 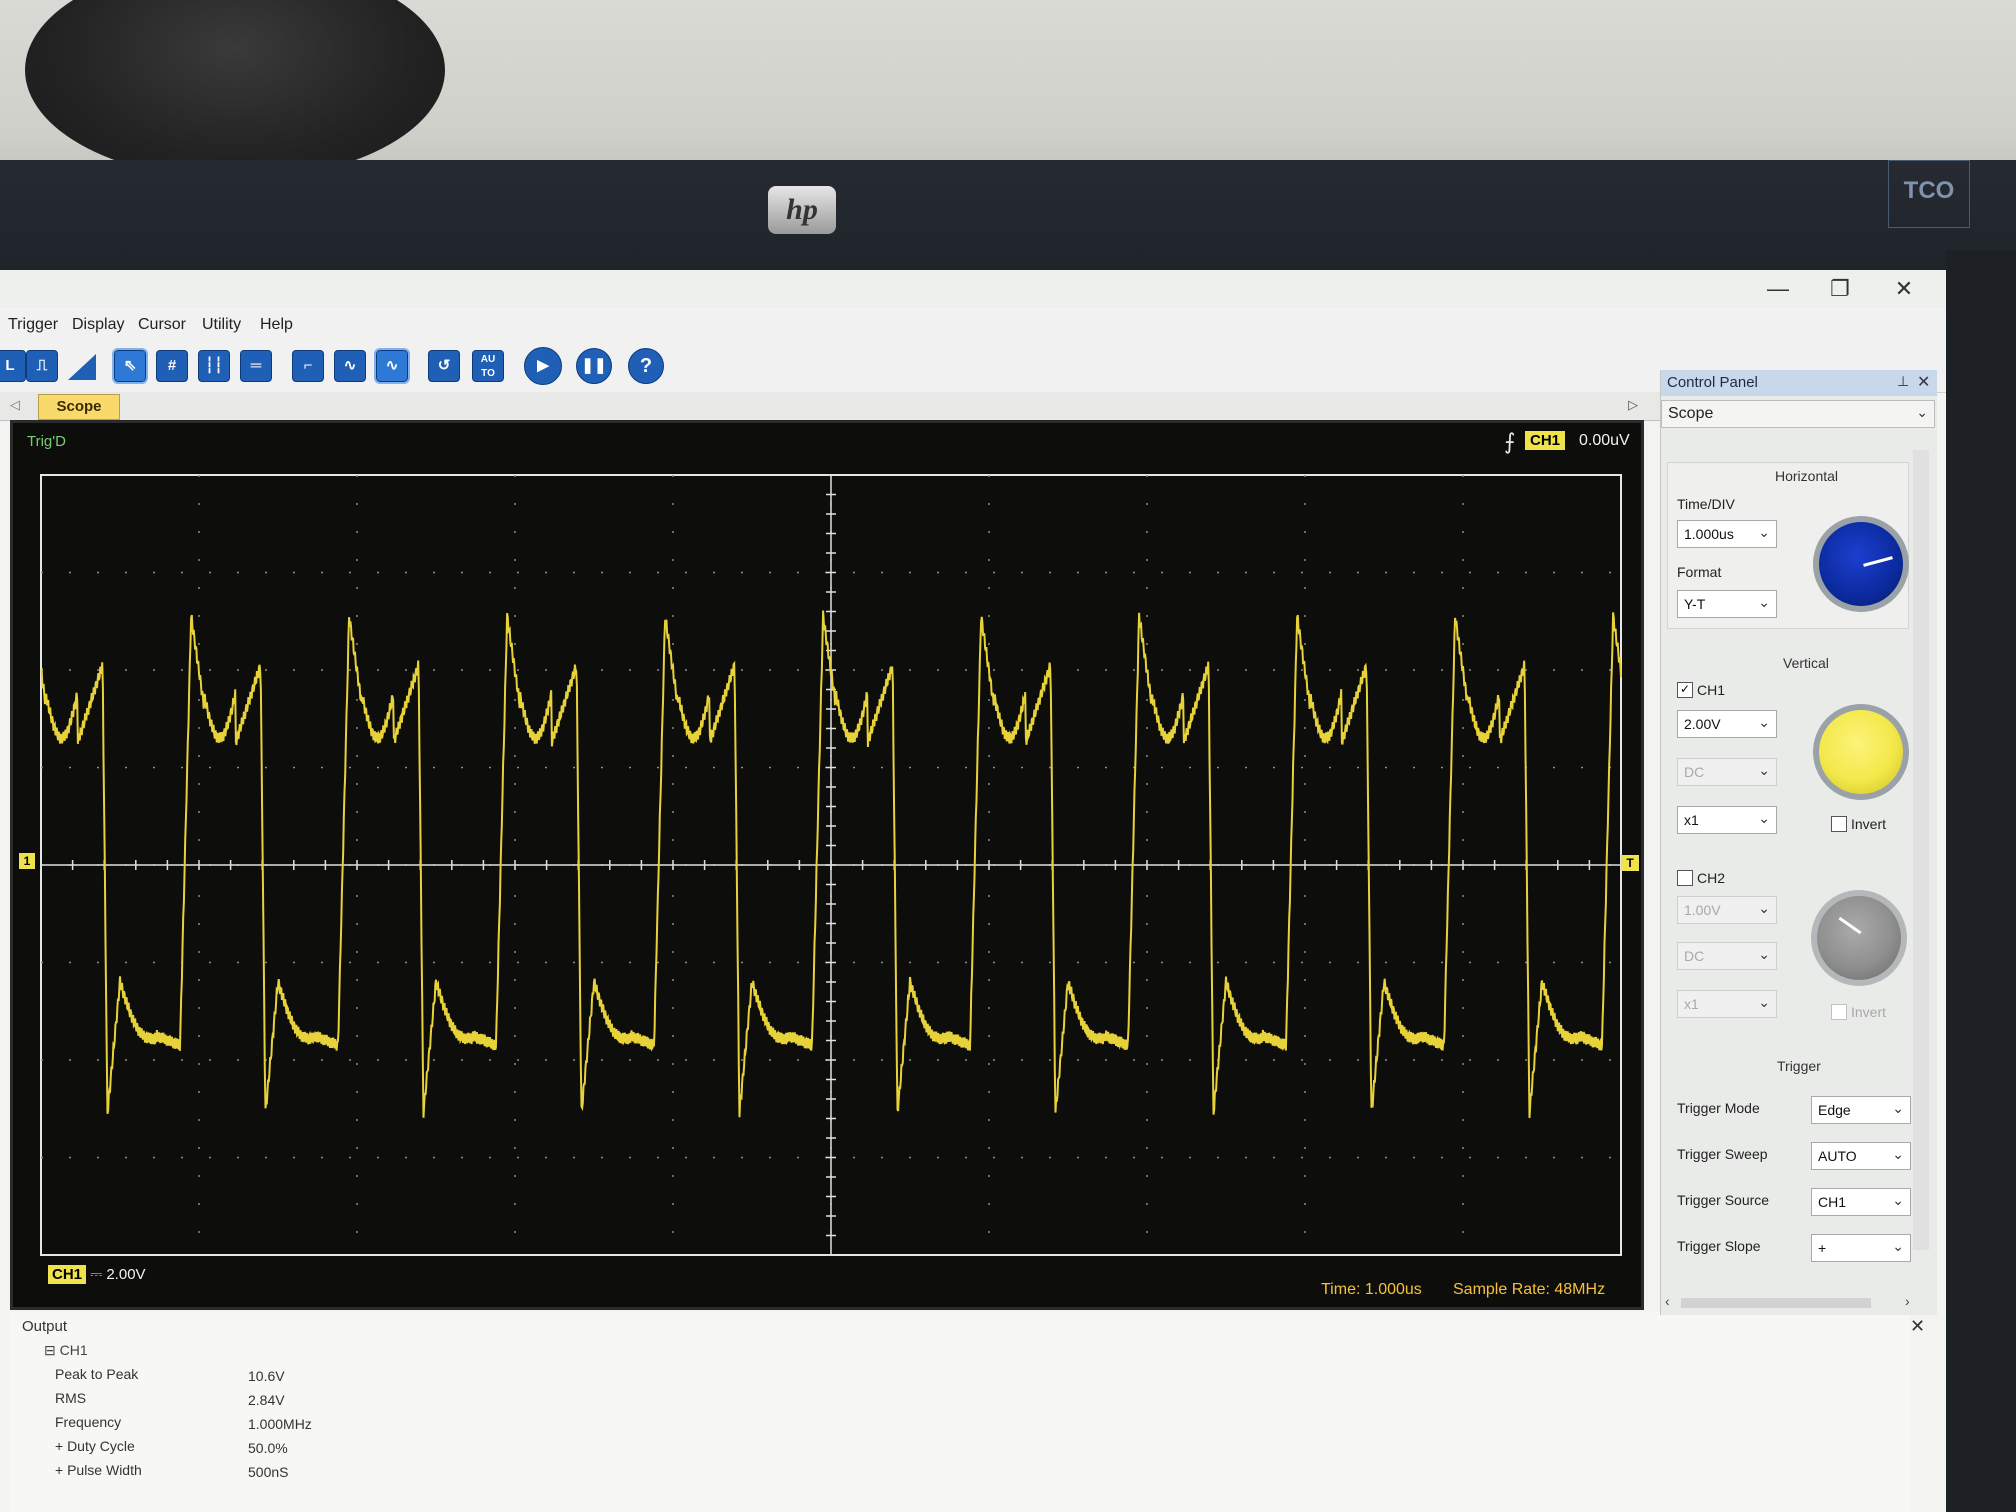 What do you see at coordinates (1727, 604) in the screenshot?
I see `format-select: Y-T ⌄` at bounding box center [1727, 604].